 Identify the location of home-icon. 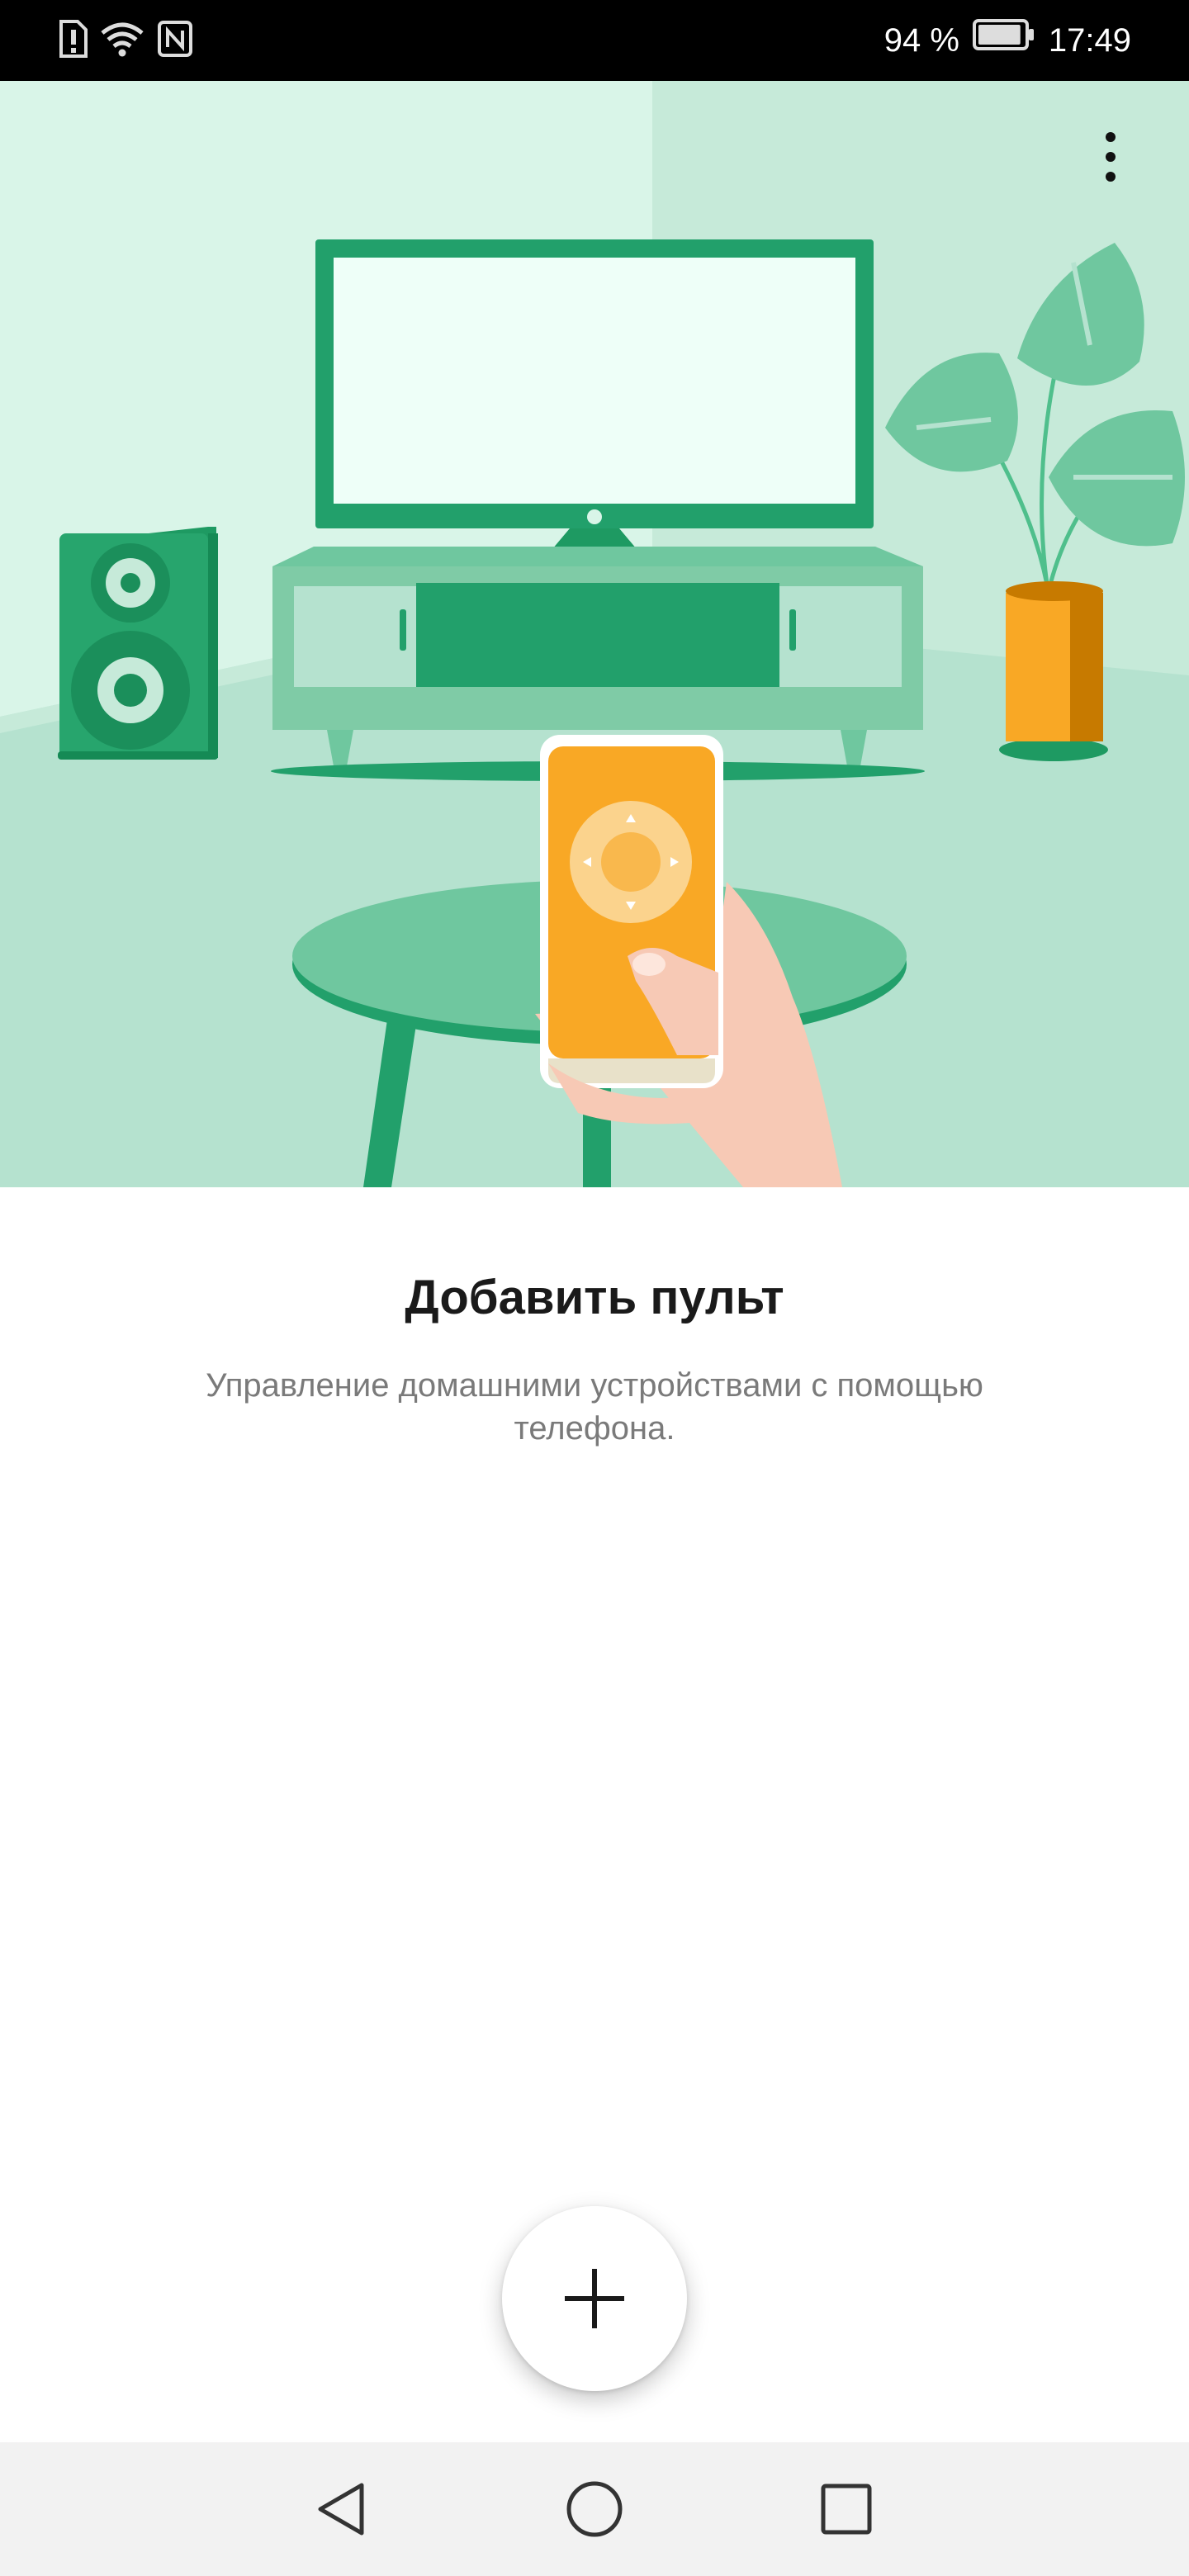
(594, 2509).